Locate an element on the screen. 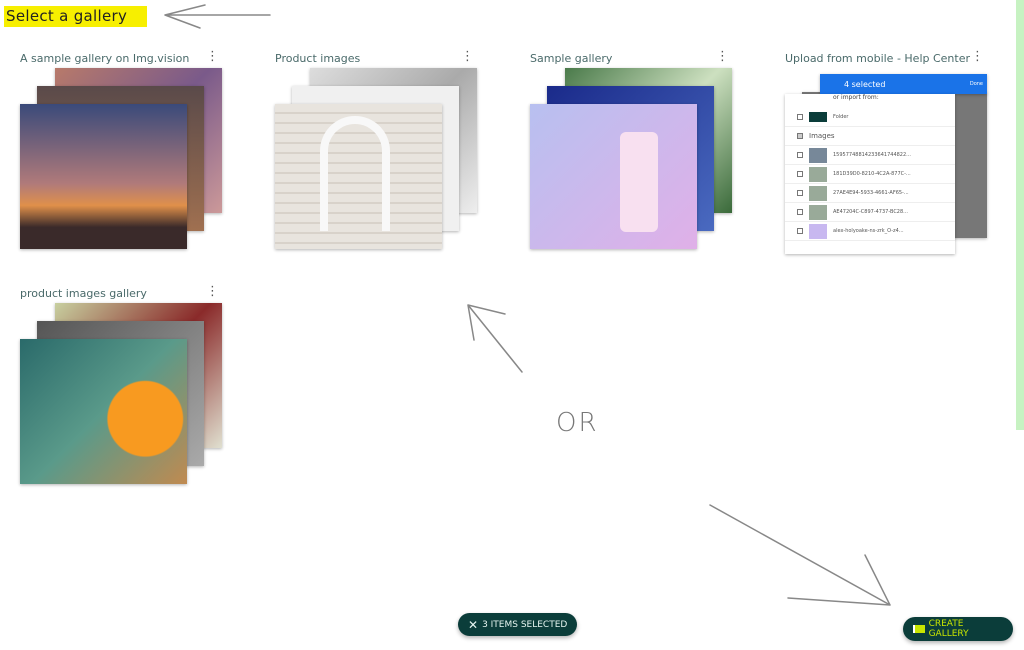 The image size is (1024, 650). selected-count: 3 ITEMS SELECTED is located at coordinates (525, 624).